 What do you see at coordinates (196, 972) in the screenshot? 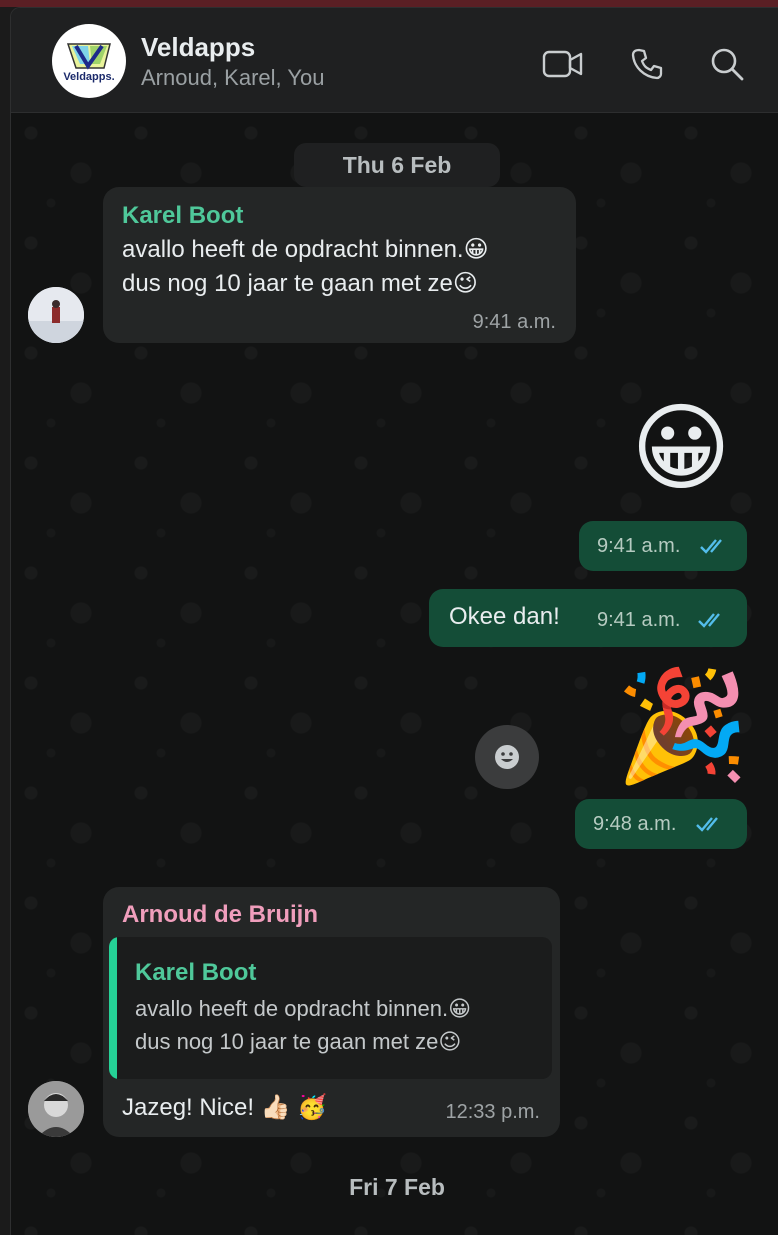
I see `quoted-sender: Karel Boot` at bounding box center [196, 972].